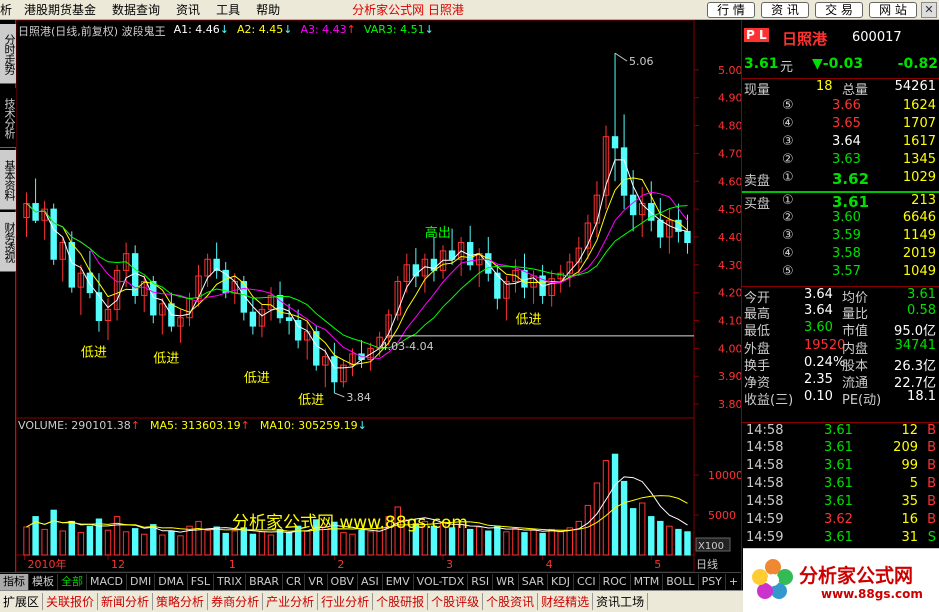 This screenshot has width=939, height=612. I want to click on stat-value: 3.64, so click(818, 294).